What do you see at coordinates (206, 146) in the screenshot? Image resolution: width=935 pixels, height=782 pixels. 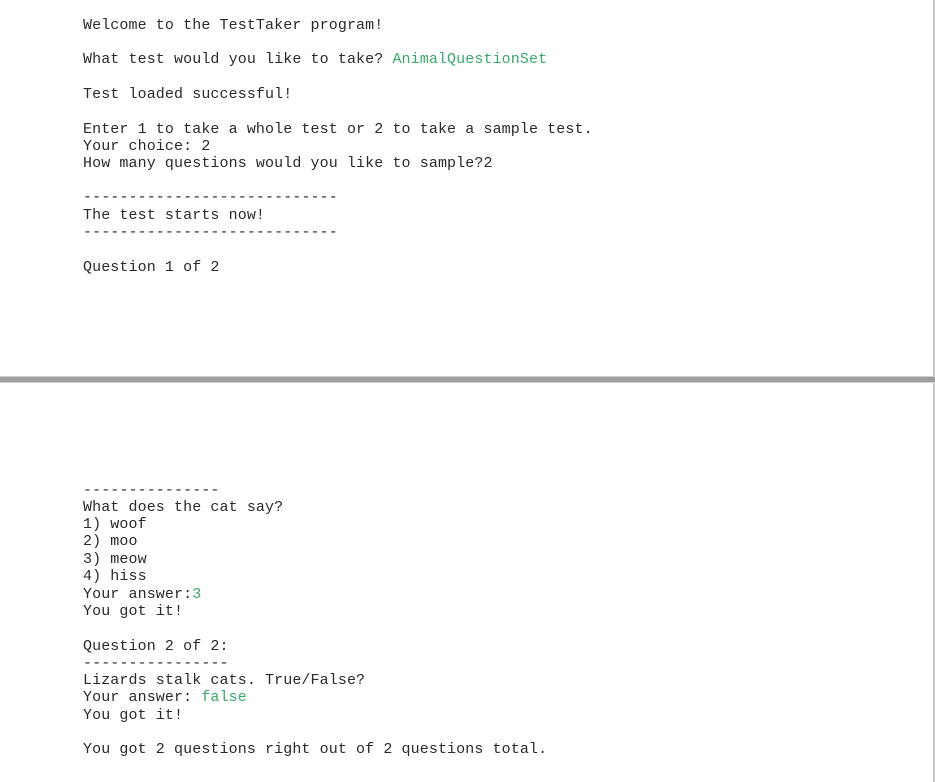 I see `choice-value: 2` at bounding box center [206, 146].